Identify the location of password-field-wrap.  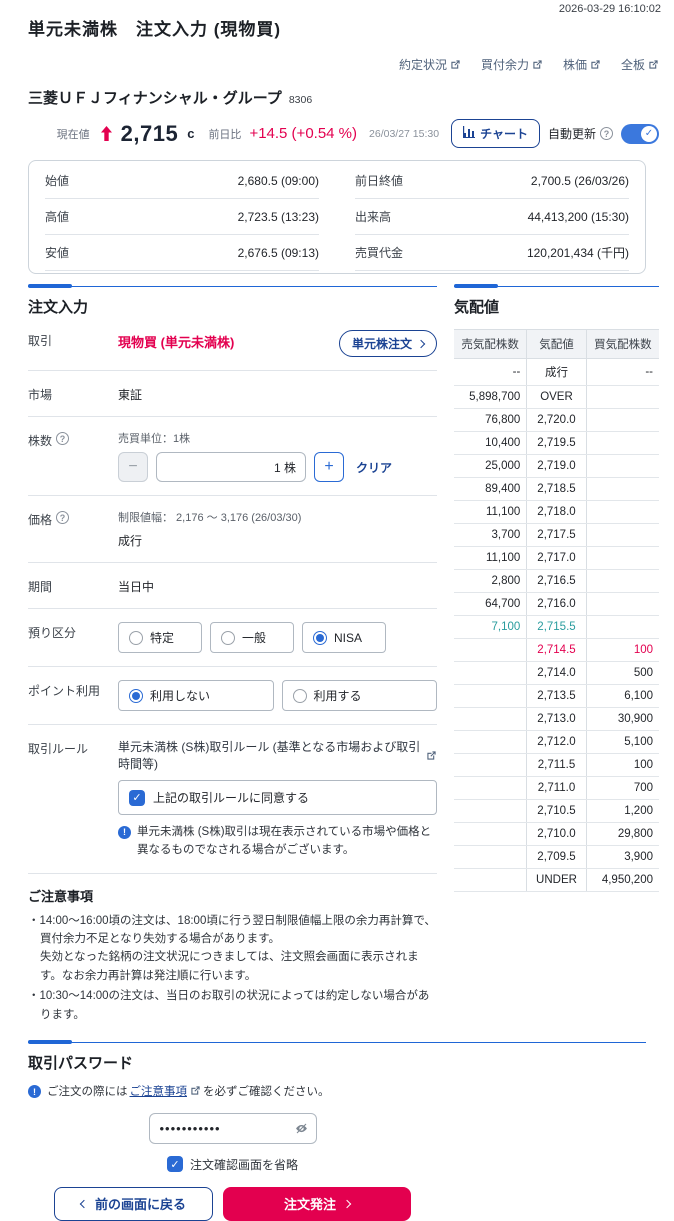
(232, 1128).